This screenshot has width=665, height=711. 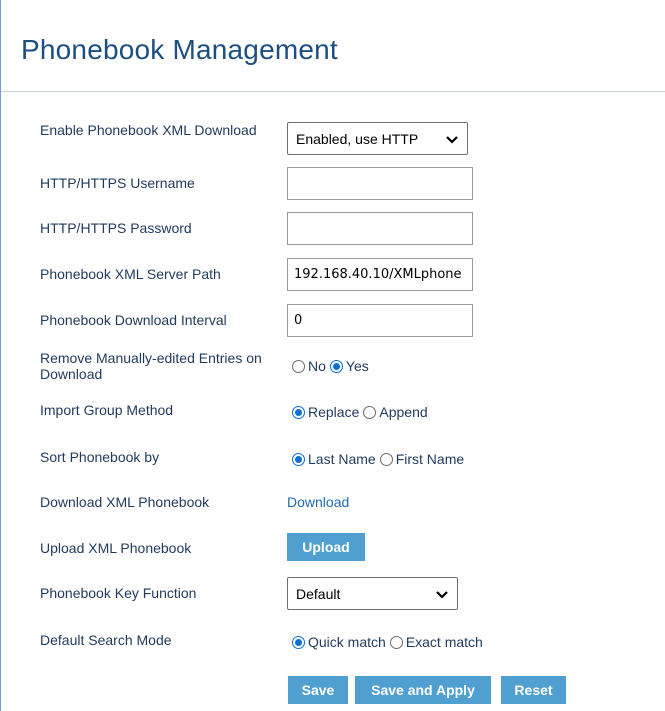 I want to click on radio-option-quick-match: Quick match, so click(x=339, y=642).